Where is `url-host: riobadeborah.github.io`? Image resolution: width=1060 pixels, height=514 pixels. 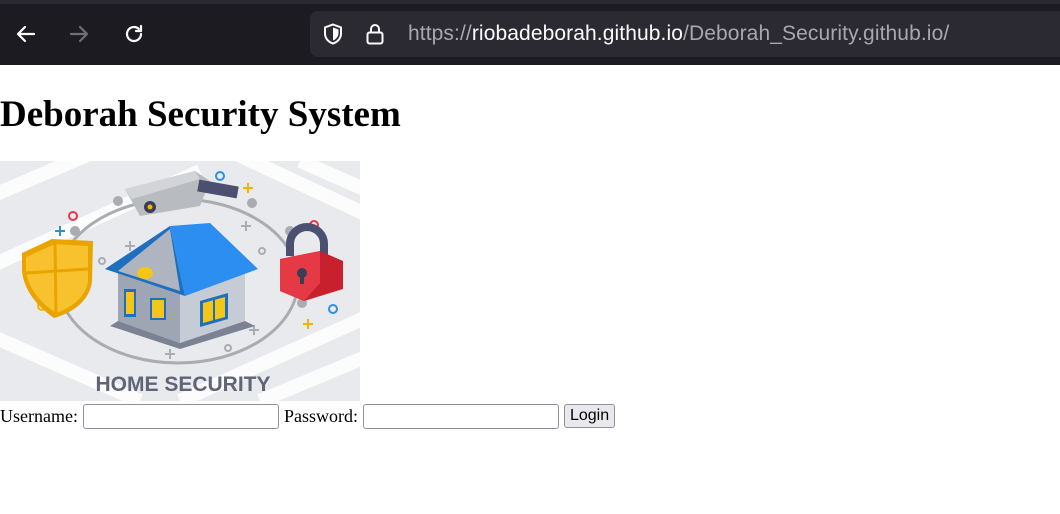
url-host: riobadeborah.github.io is located at coordinates (577, 33).